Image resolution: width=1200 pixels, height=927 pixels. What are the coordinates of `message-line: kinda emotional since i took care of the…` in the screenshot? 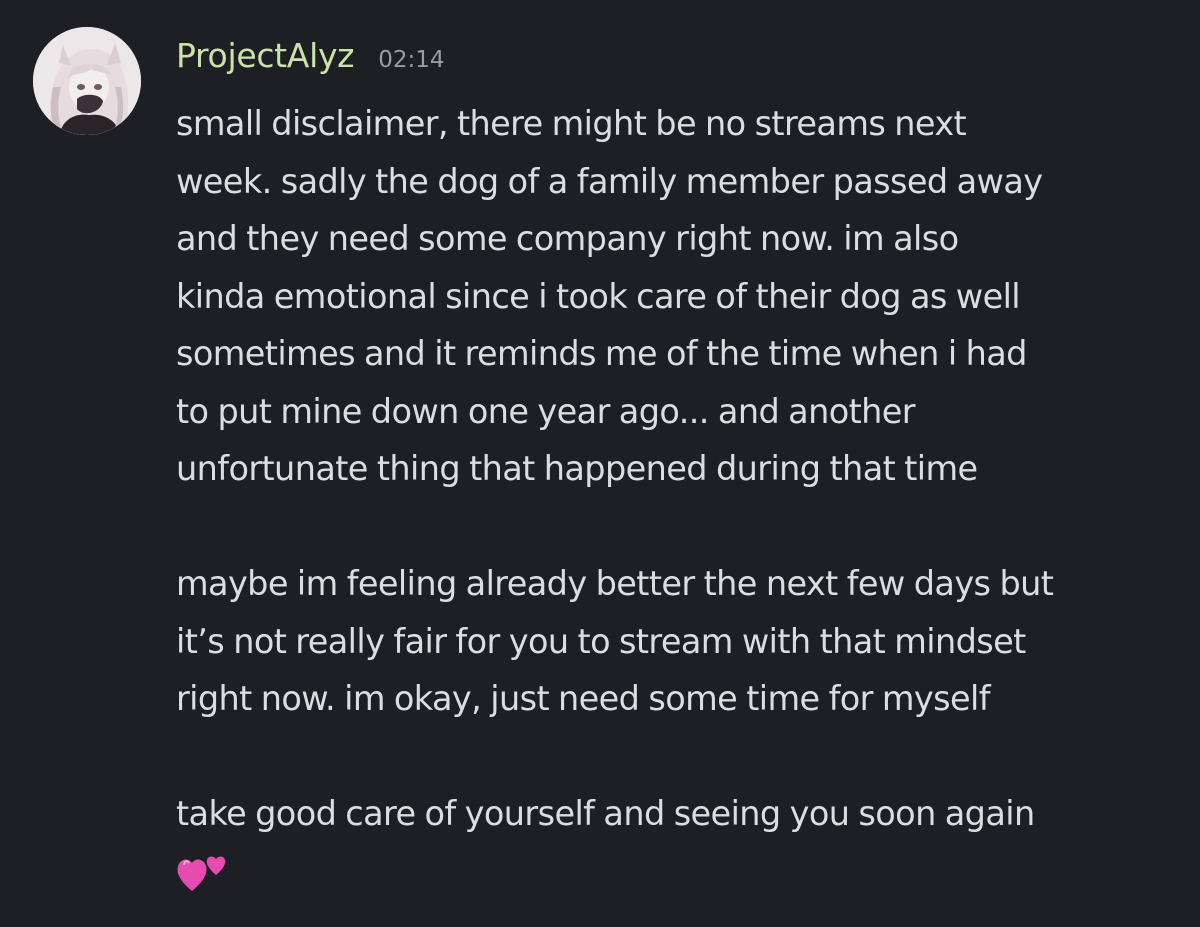 It's located at (598, 296).